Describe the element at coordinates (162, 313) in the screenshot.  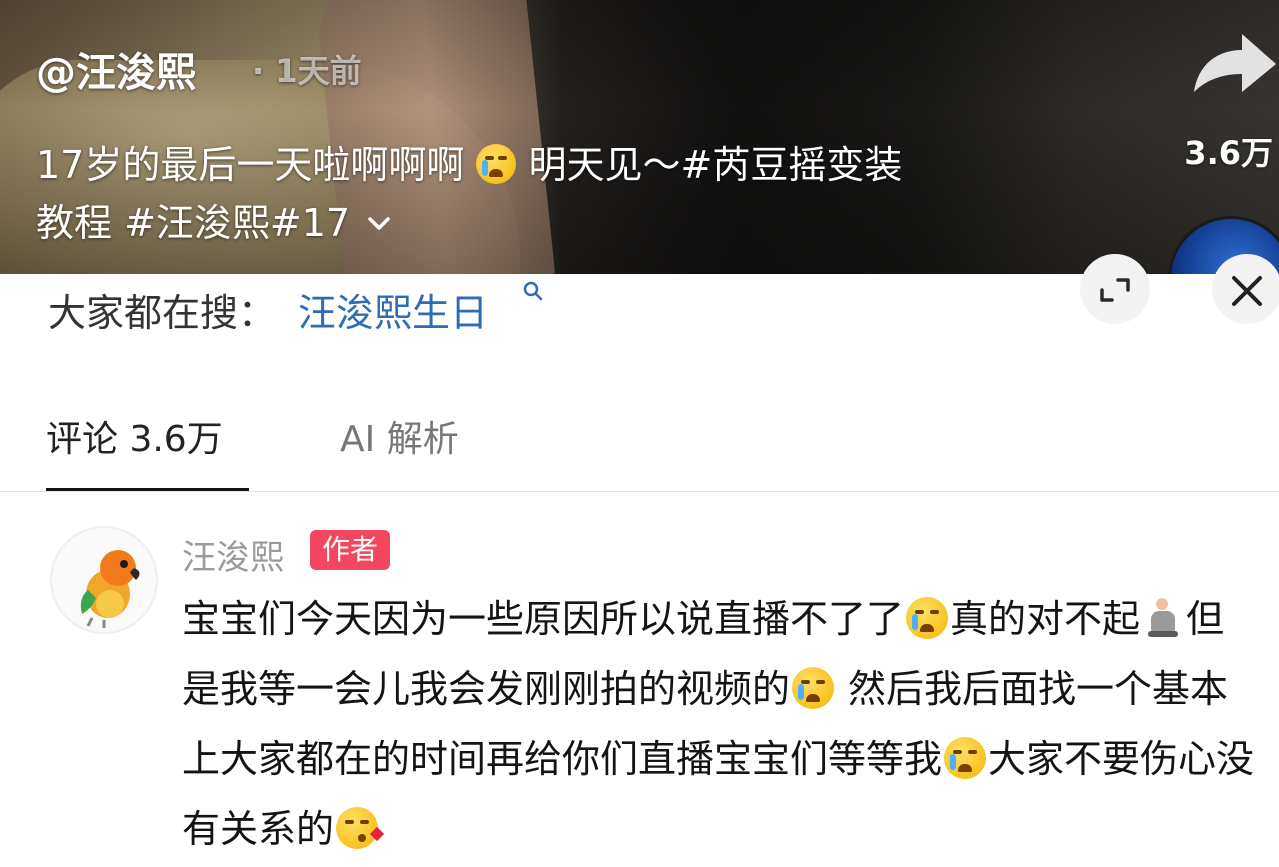
I see `search-suggestion-label: 大家都在搜：` at that location.